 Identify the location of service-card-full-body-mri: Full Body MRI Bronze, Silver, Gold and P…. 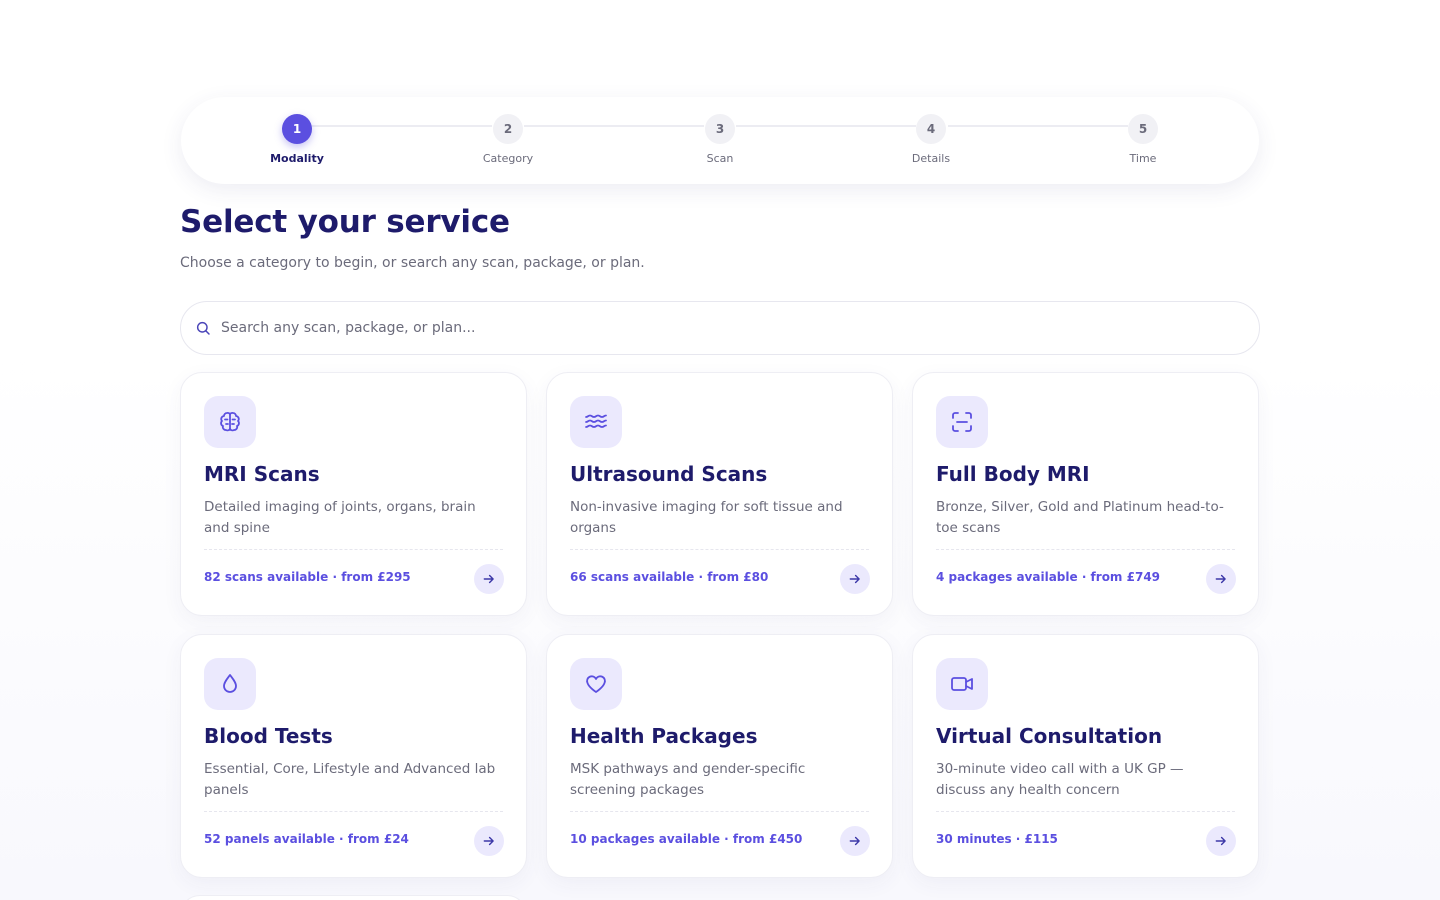
(1085, 494).